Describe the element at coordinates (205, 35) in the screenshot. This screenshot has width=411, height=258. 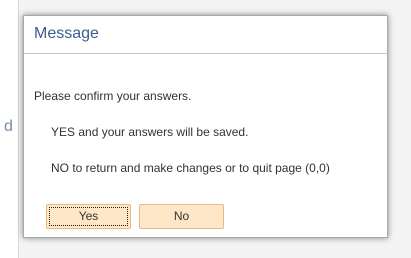
I see `dialog-titlebar: Message` at that location.